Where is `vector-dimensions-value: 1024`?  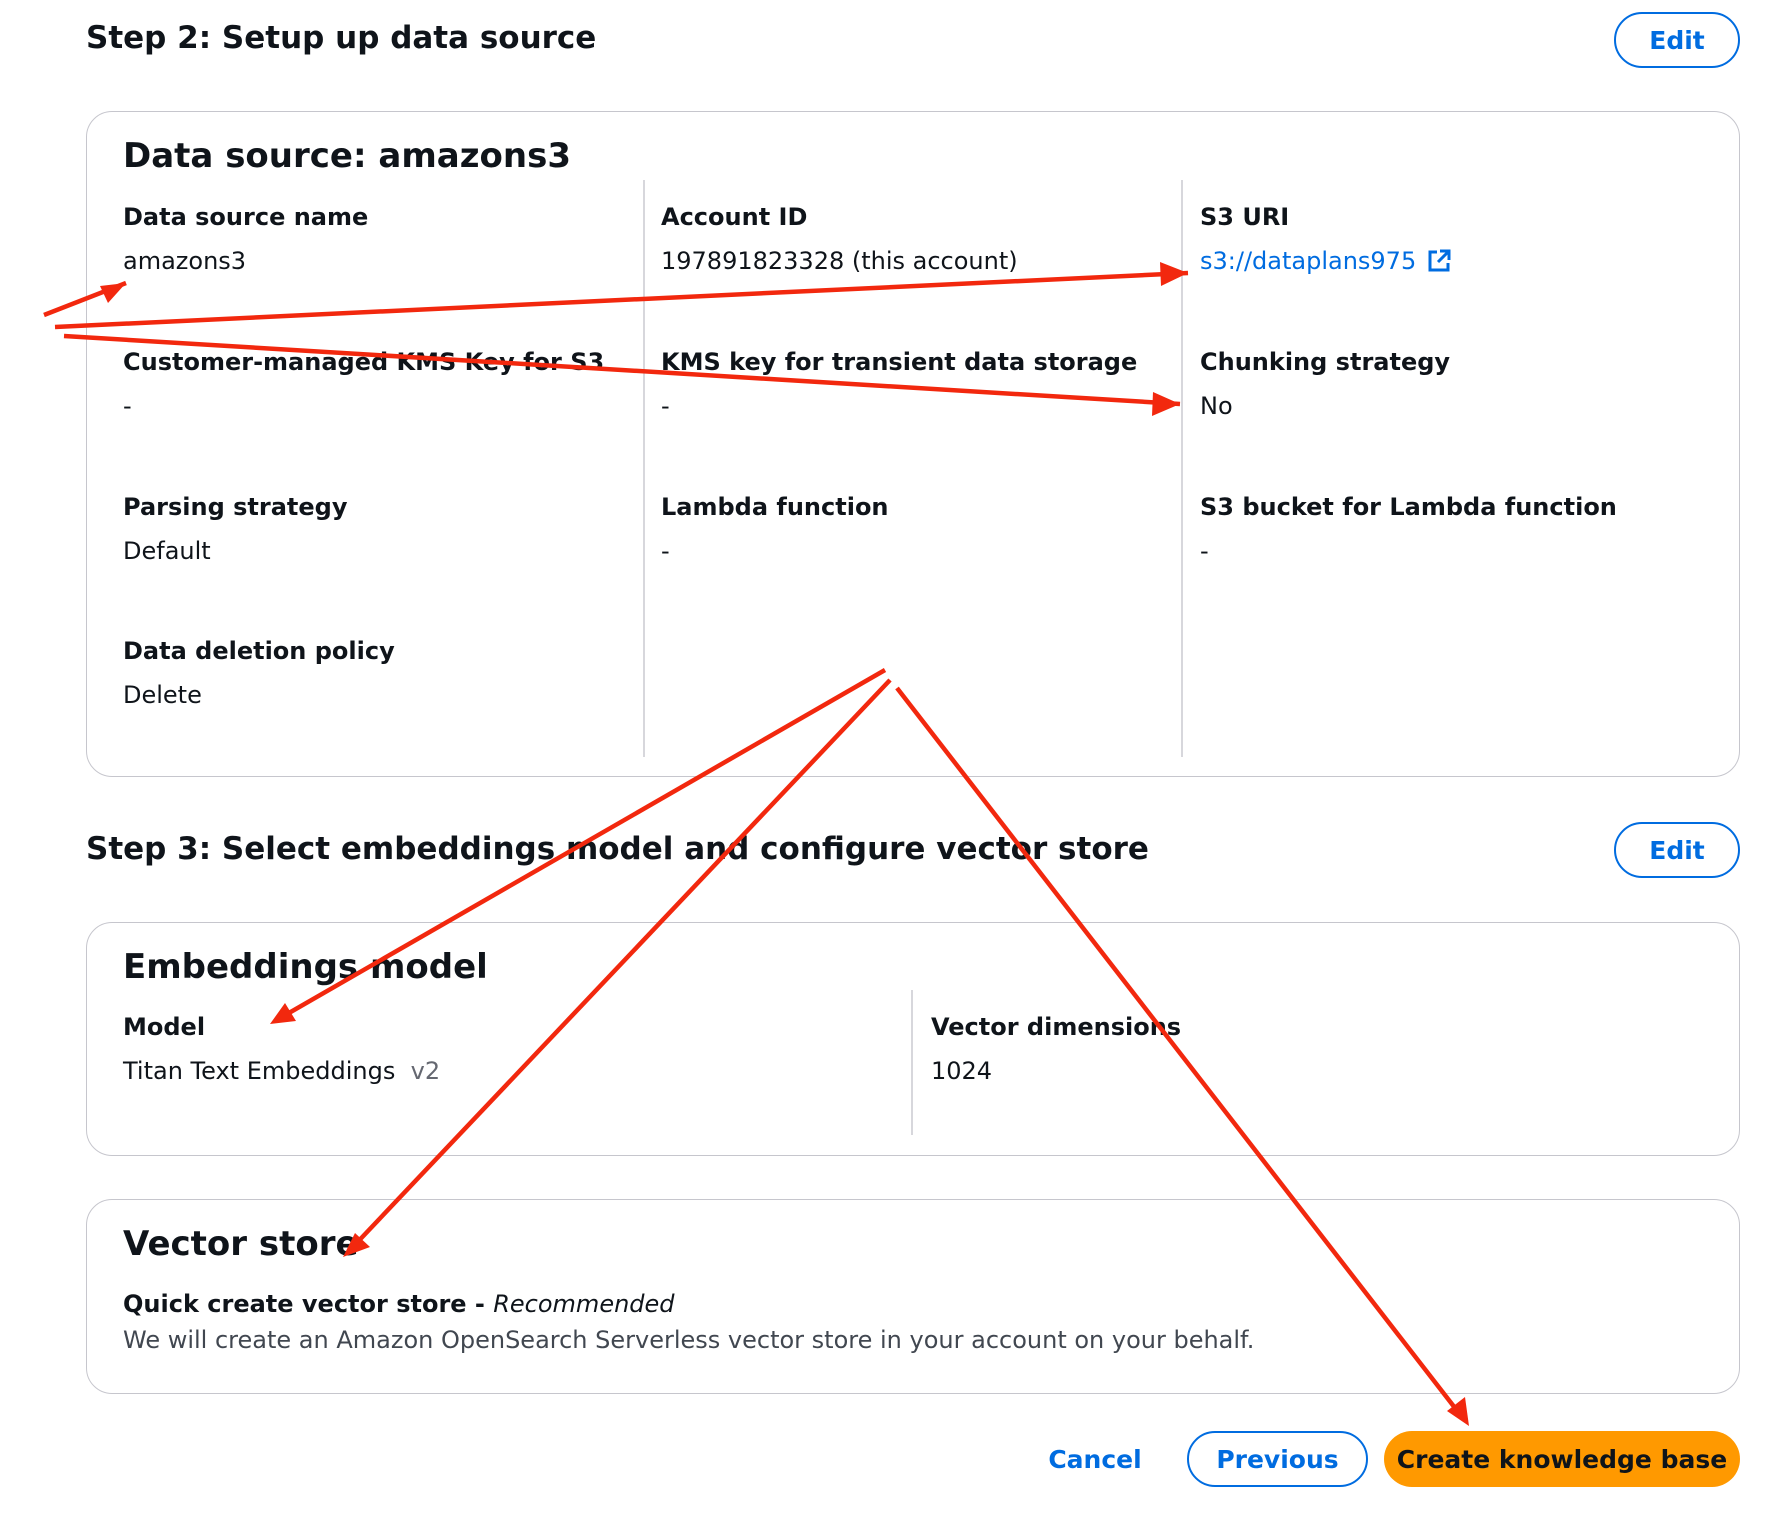 vector-dimensions-value: 1024 is located at coordinates (962, 1071).